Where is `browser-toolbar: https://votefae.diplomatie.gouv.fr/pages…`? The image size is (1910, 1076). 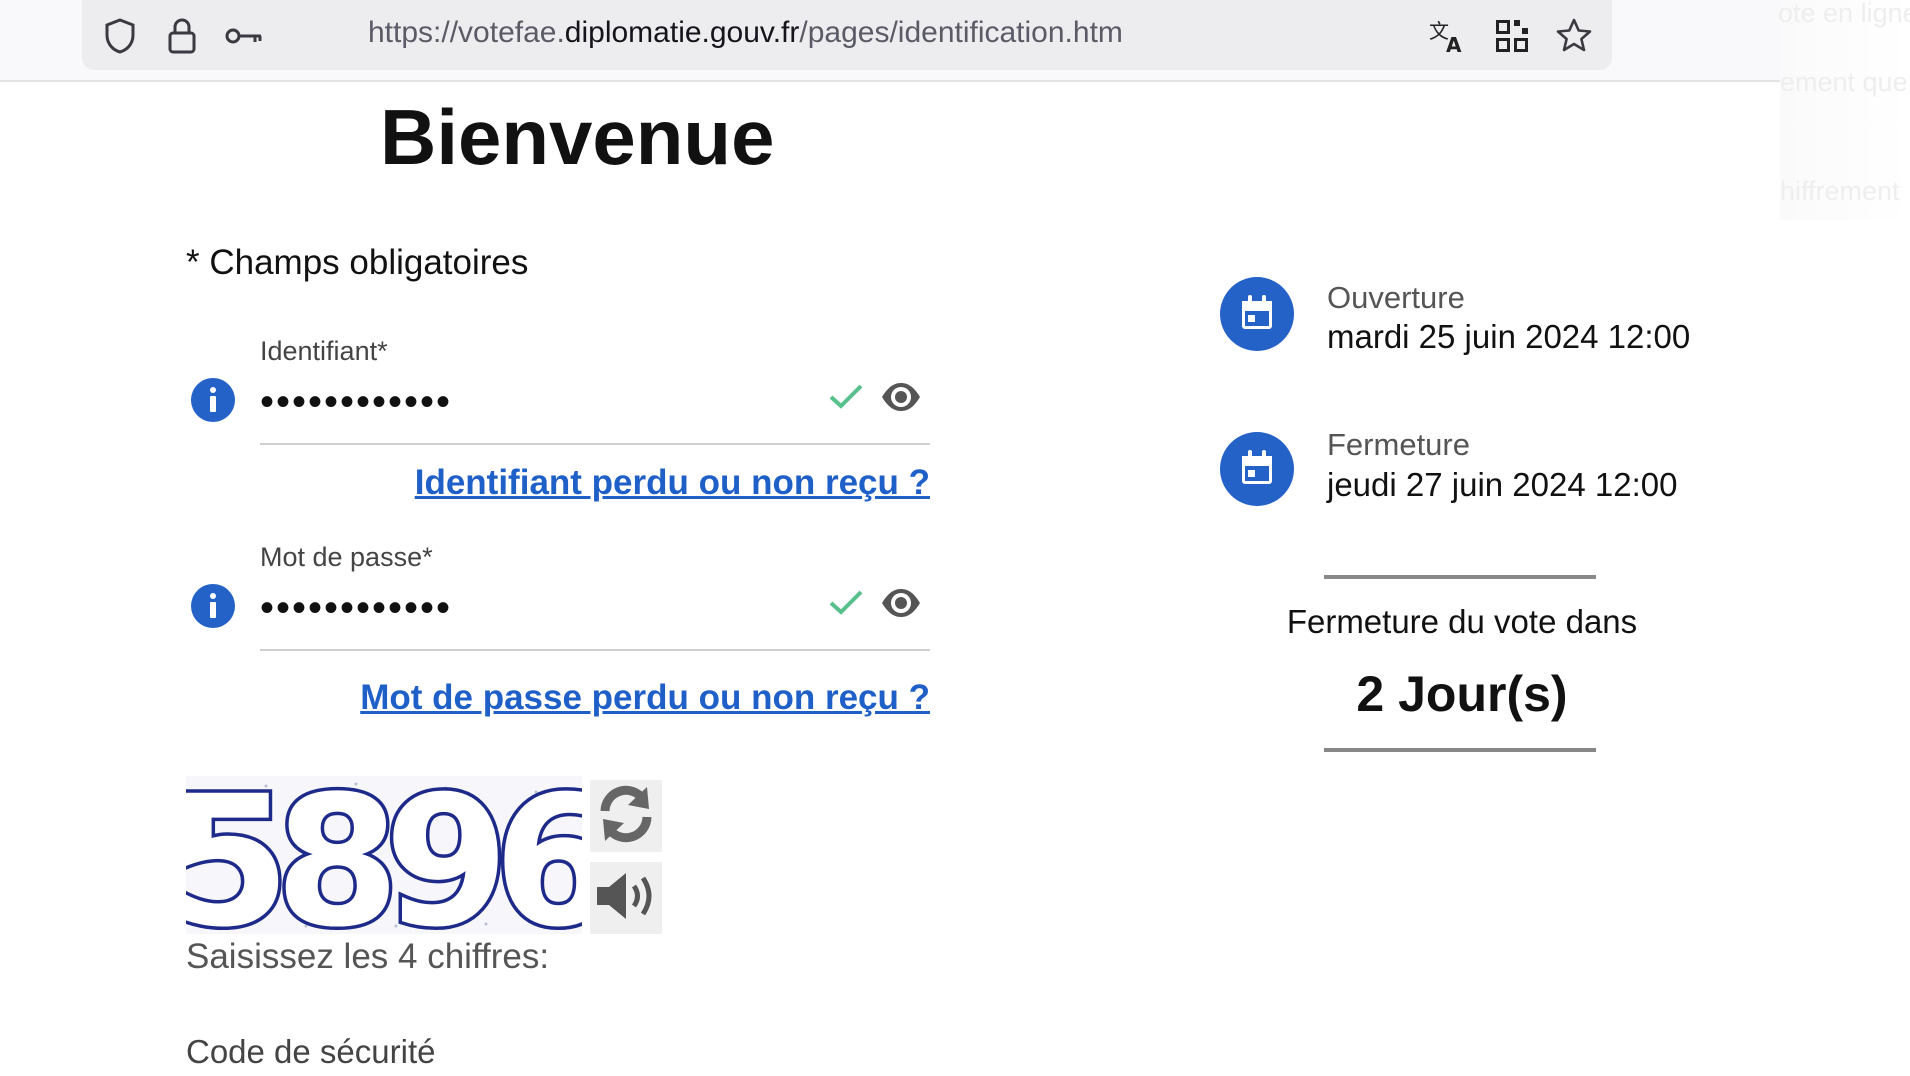
browser-toolbar: https://votefae.diplomatie.gouv.fr/pages… is located at coordinates (890, 41).